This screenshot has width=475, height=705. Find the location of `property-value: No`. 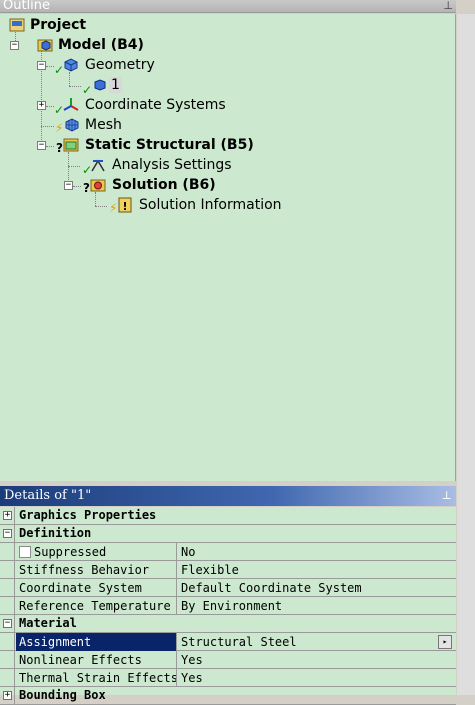

property-value: No is located at coordinates (188, 552).